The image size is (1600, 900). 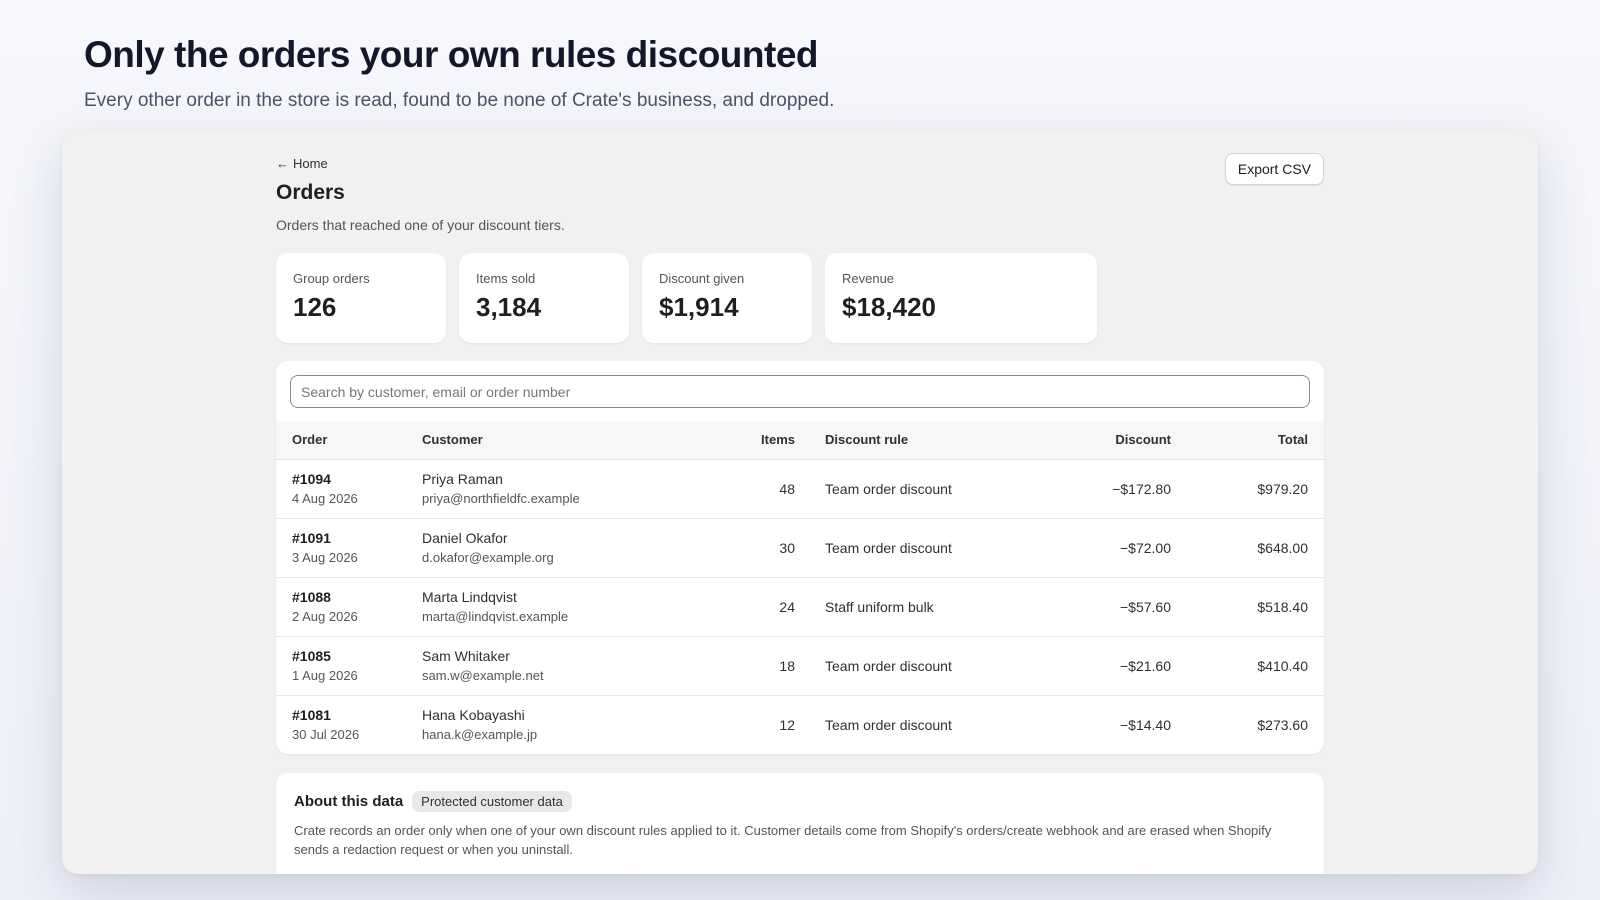 I want to click on discount-amount: −$72.00, so click(x=1108, y=548).